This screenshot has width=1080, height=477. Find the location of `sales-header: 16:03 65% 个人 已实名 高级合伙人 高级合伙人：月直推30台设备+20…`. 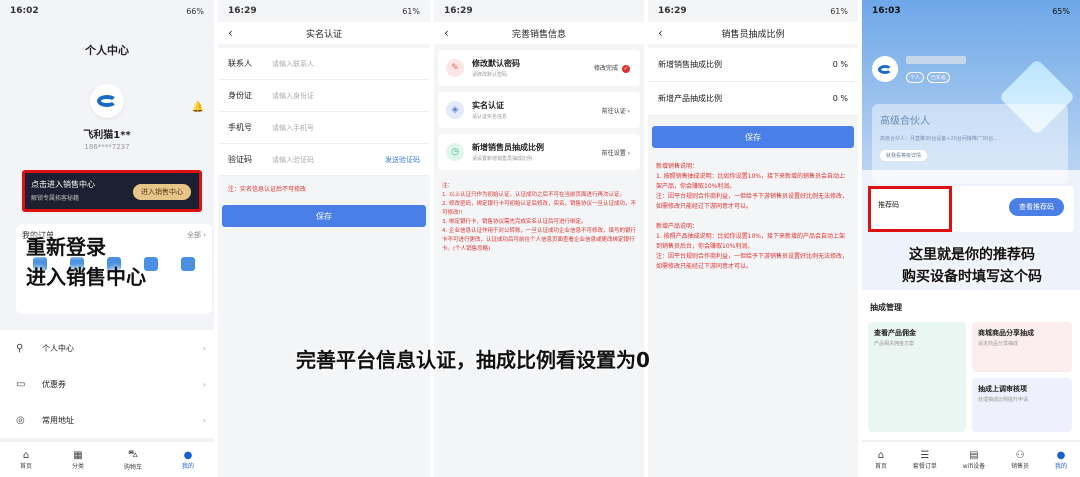

sales-header: 16:03 65% 个人 已实名 高级合伙人 高级合伙人：月直推30台设备+20… is located at coordinates (971, 92).